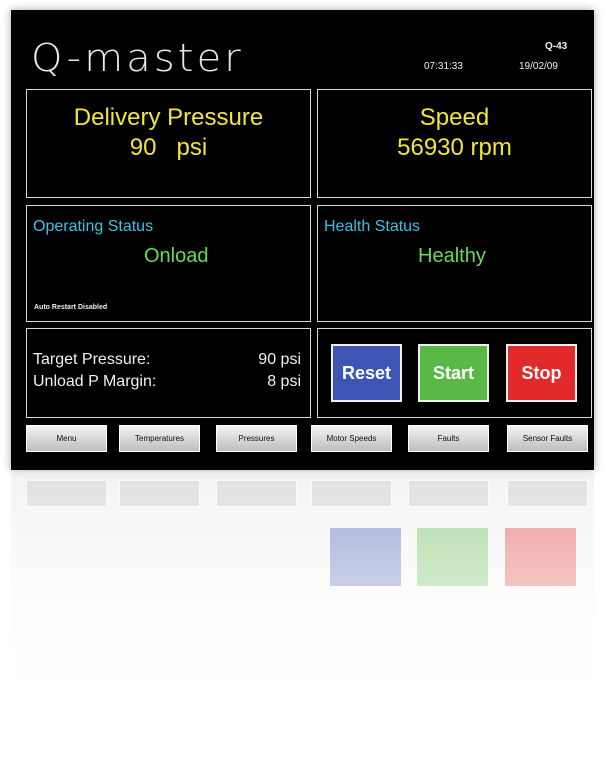 The width and height of the screenshot is (606, 758). I want to click on control-buttons-panel: Reset Start Stop, so click(454, 373).